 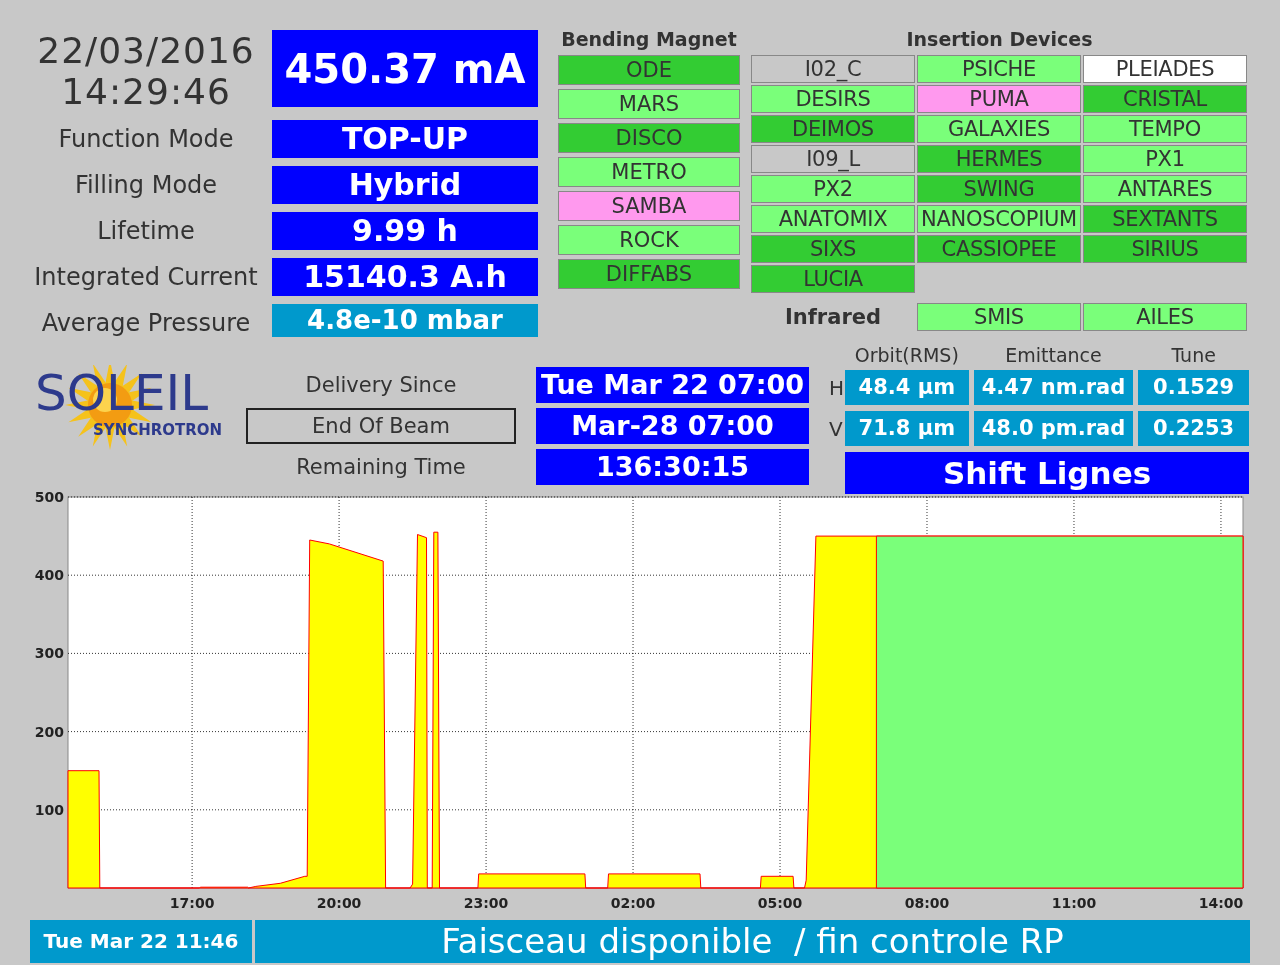 I want to click on parameter-label: Average Pressure, so click(x=146, y=323).